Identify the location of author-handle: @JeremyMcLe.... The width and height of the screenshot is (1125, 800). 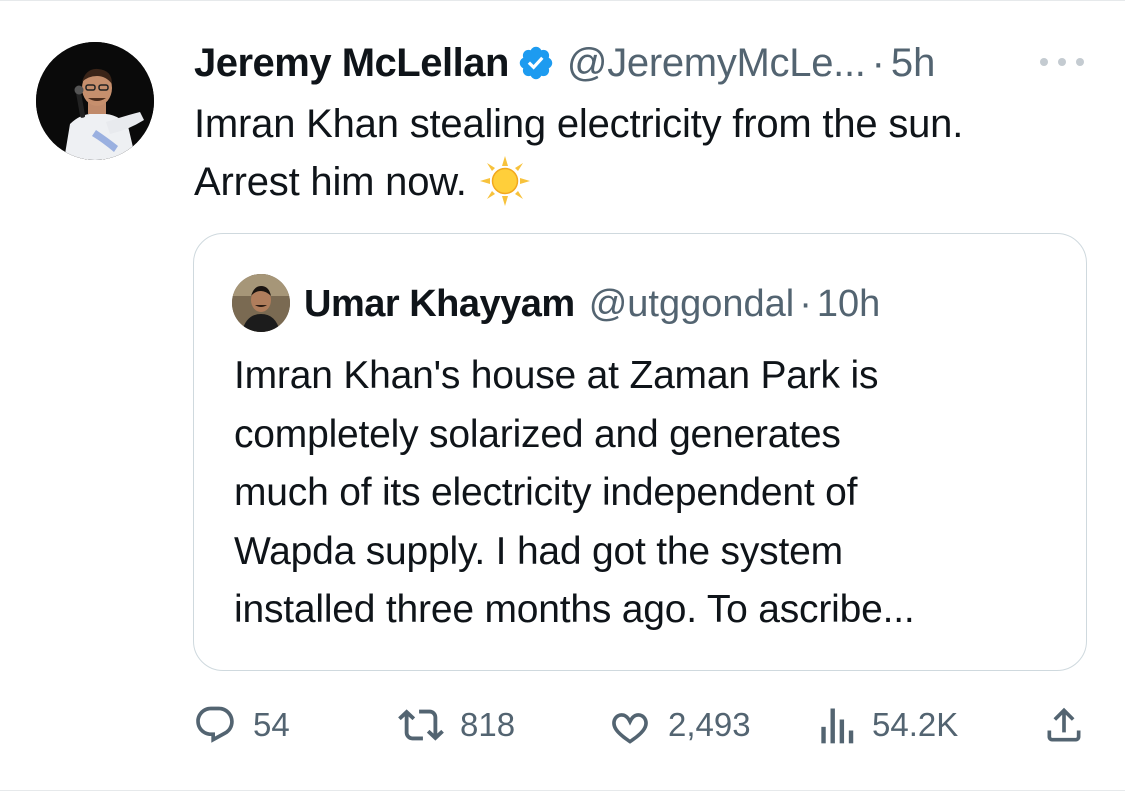
(716, 63).